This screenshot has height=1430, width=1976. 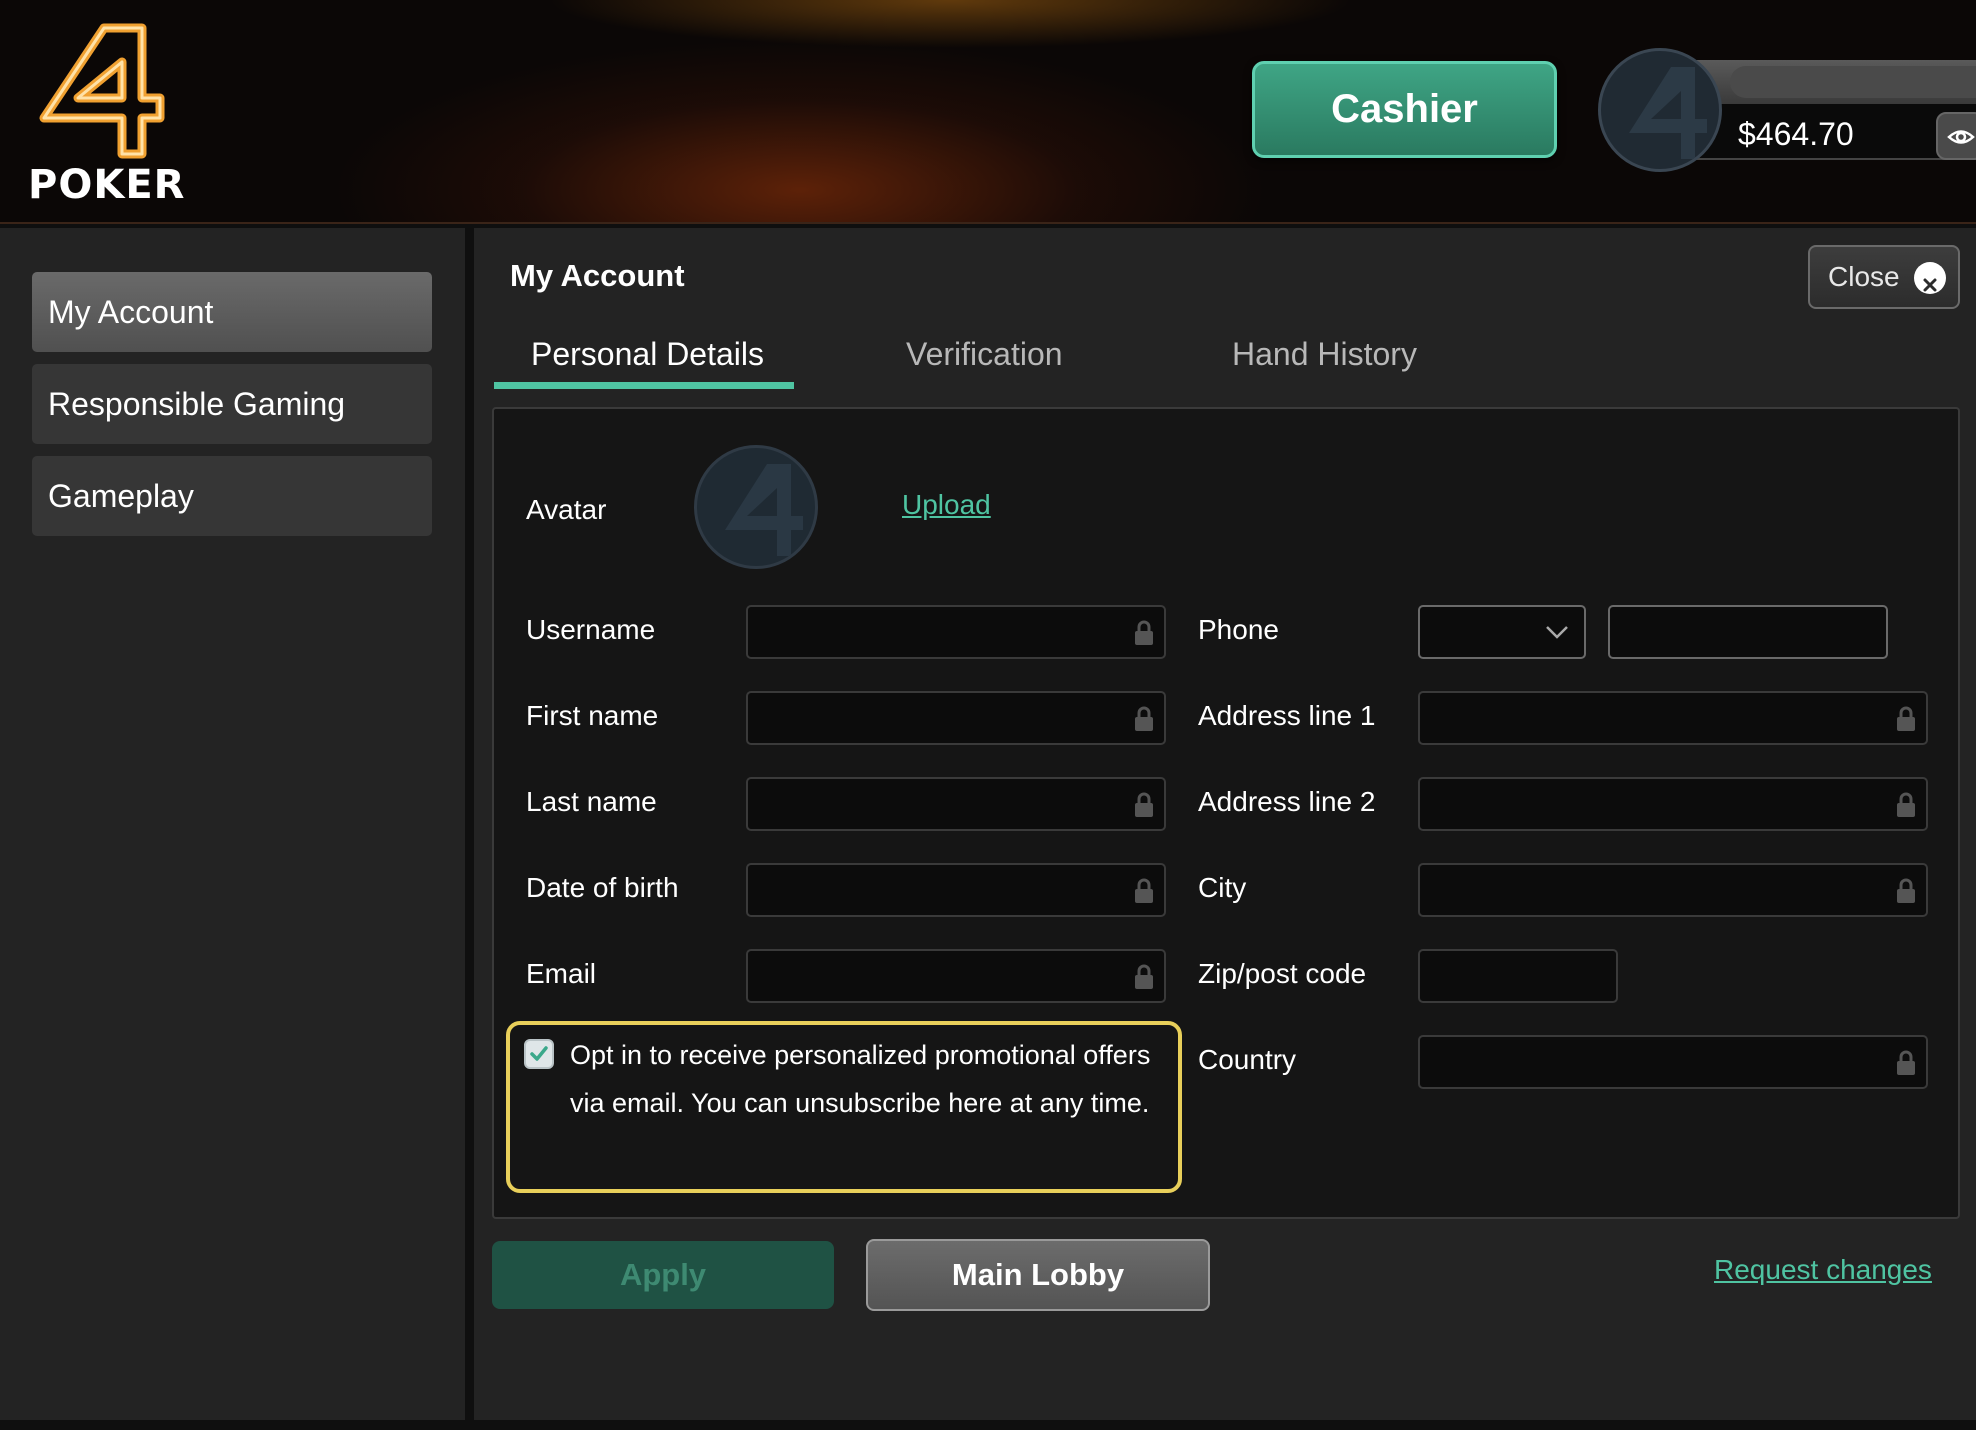 What do you see at coordinates (764, 510) in the screenshot?
I see `avatar-four-icon` at bounding box center [764, 510].